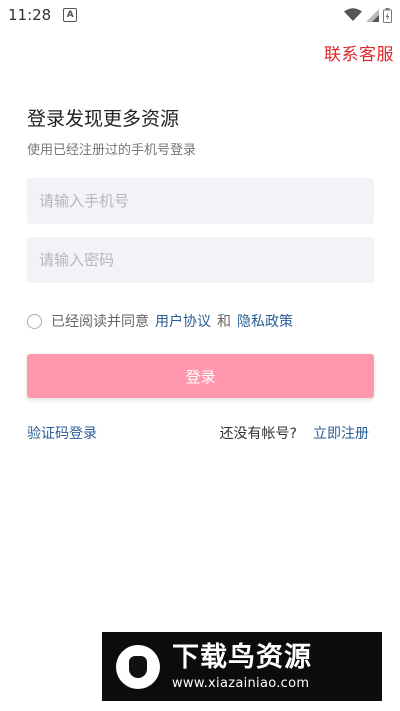 This screenshot has height=711, width=400. Describe the element at coordinates (372, 15) in the screenshot. I see `signal-icon` at that location.